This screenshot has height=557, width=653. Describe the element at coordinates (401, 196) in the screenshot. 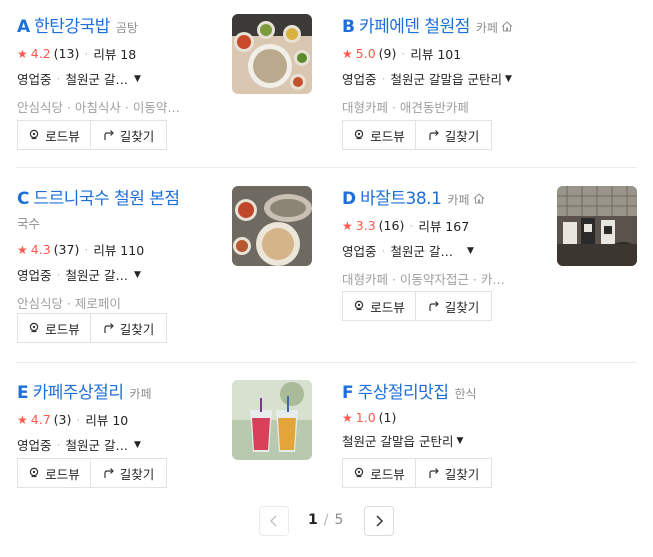

I see `place-name: 바잘트38.1` at that location.